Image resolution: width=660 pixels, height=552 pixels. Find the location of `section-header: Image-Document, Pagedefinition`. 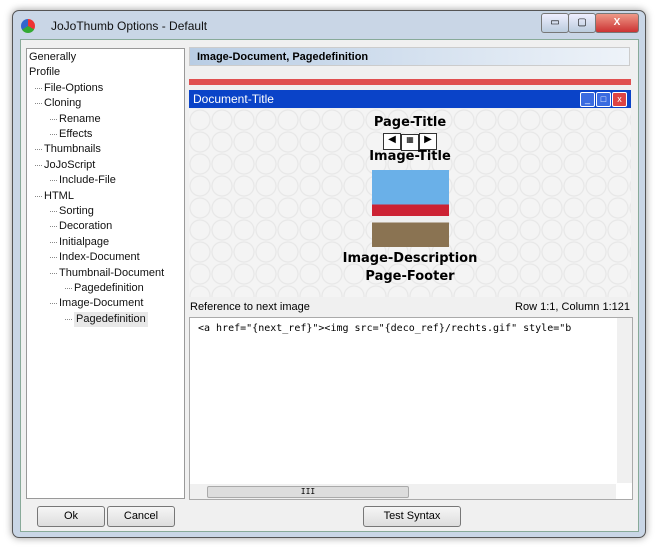

section-header: Image-Document, Pagedefinition is located at coordinates (409, 56).